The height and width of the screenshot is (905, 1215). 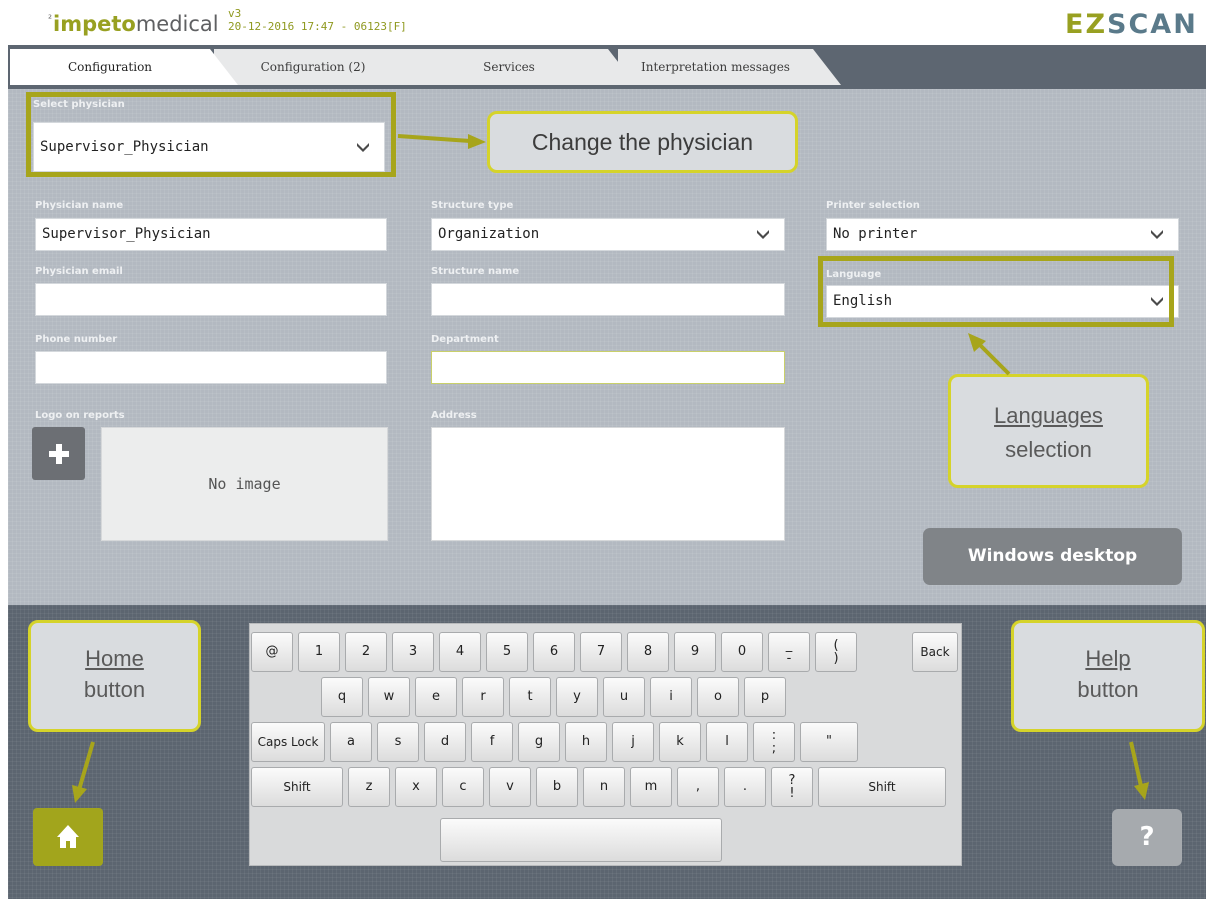 I want to click on key-dash: _ -, so click(x=789, y=652).